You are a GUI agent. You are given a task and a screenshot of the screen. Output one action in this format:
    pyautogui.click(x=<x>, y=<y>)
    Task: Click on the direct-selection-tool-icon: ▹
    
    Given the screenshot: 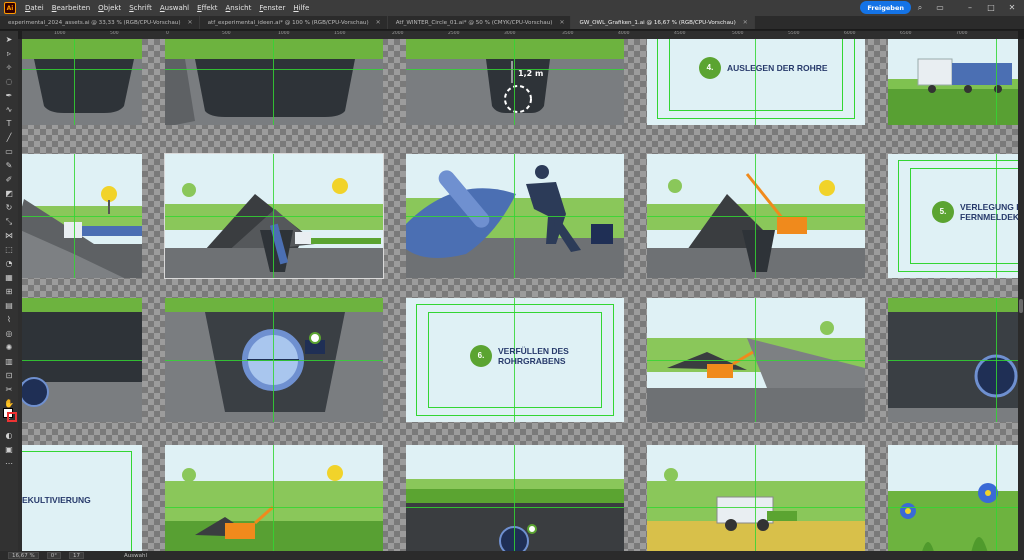 What is the action you would take?
    pyautogui.click(x=9, y=54)
    